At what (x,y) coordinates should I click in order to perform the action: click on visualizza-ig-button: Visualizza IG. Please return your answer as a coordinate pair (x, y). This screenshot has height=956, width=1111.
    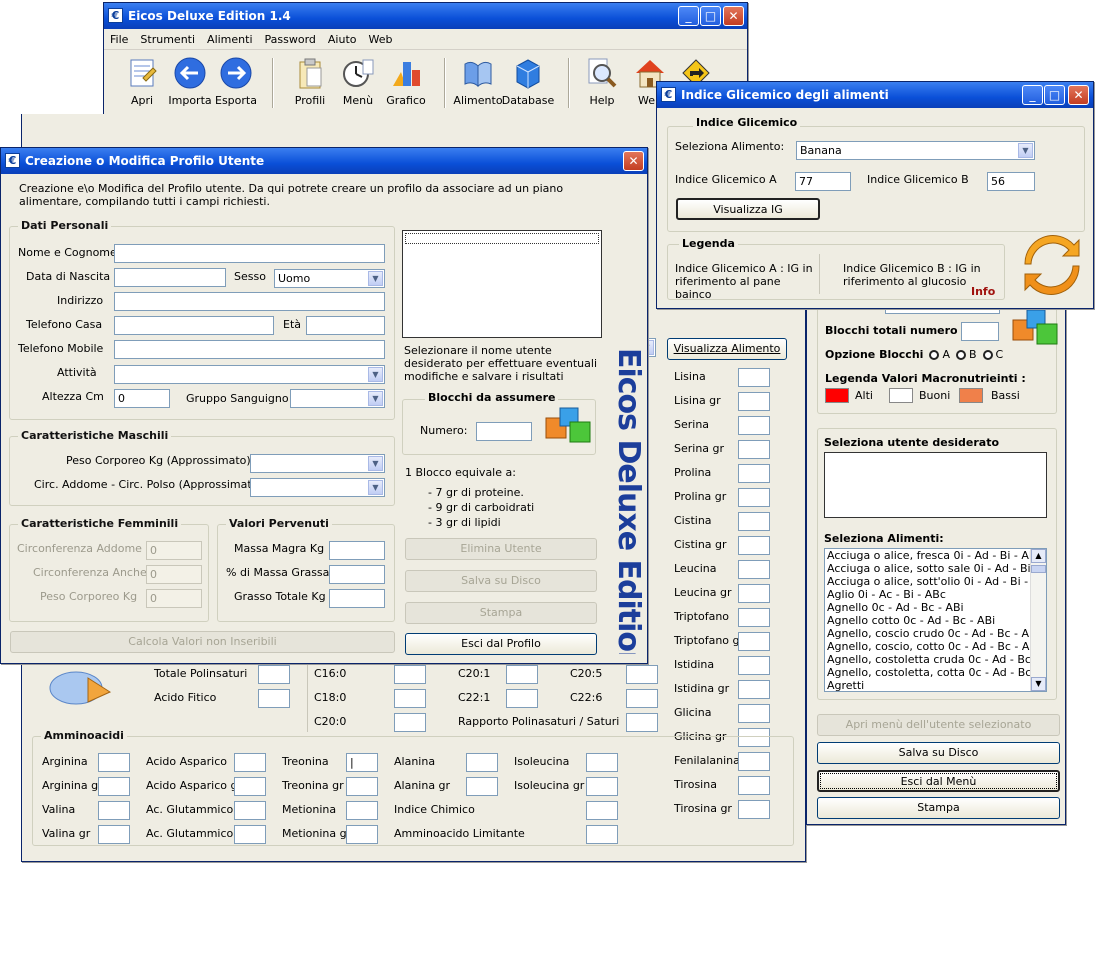
    Looking at the image, I should click on (748, 209).